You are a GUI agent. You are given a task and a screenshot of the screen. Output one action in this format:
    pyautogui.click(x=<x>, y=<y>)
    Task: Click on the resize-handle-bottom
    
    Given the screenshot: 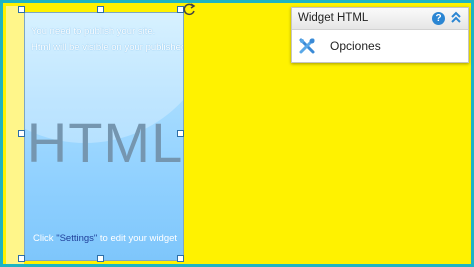 What is the action you would take?
    pyautogui.click(x=100, y=258)
    